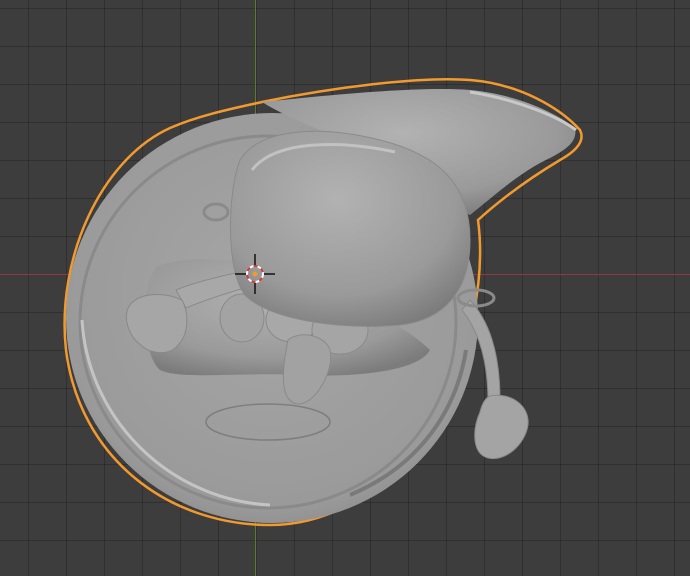 The width and height of the screenshot is (690, 576). Describe the element at coordinates (501, 427) in the screenshot. I see `hand-right` at that location.